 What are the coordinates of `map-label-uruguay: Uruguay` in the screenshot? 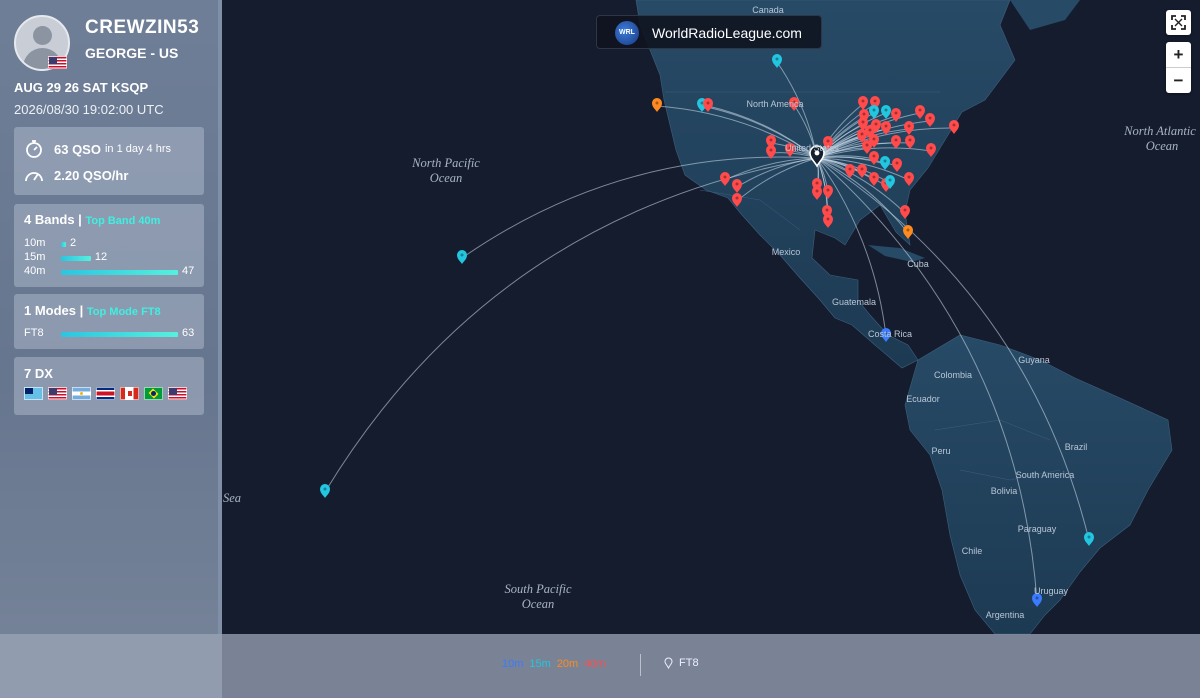 It's located at (1051, 591).